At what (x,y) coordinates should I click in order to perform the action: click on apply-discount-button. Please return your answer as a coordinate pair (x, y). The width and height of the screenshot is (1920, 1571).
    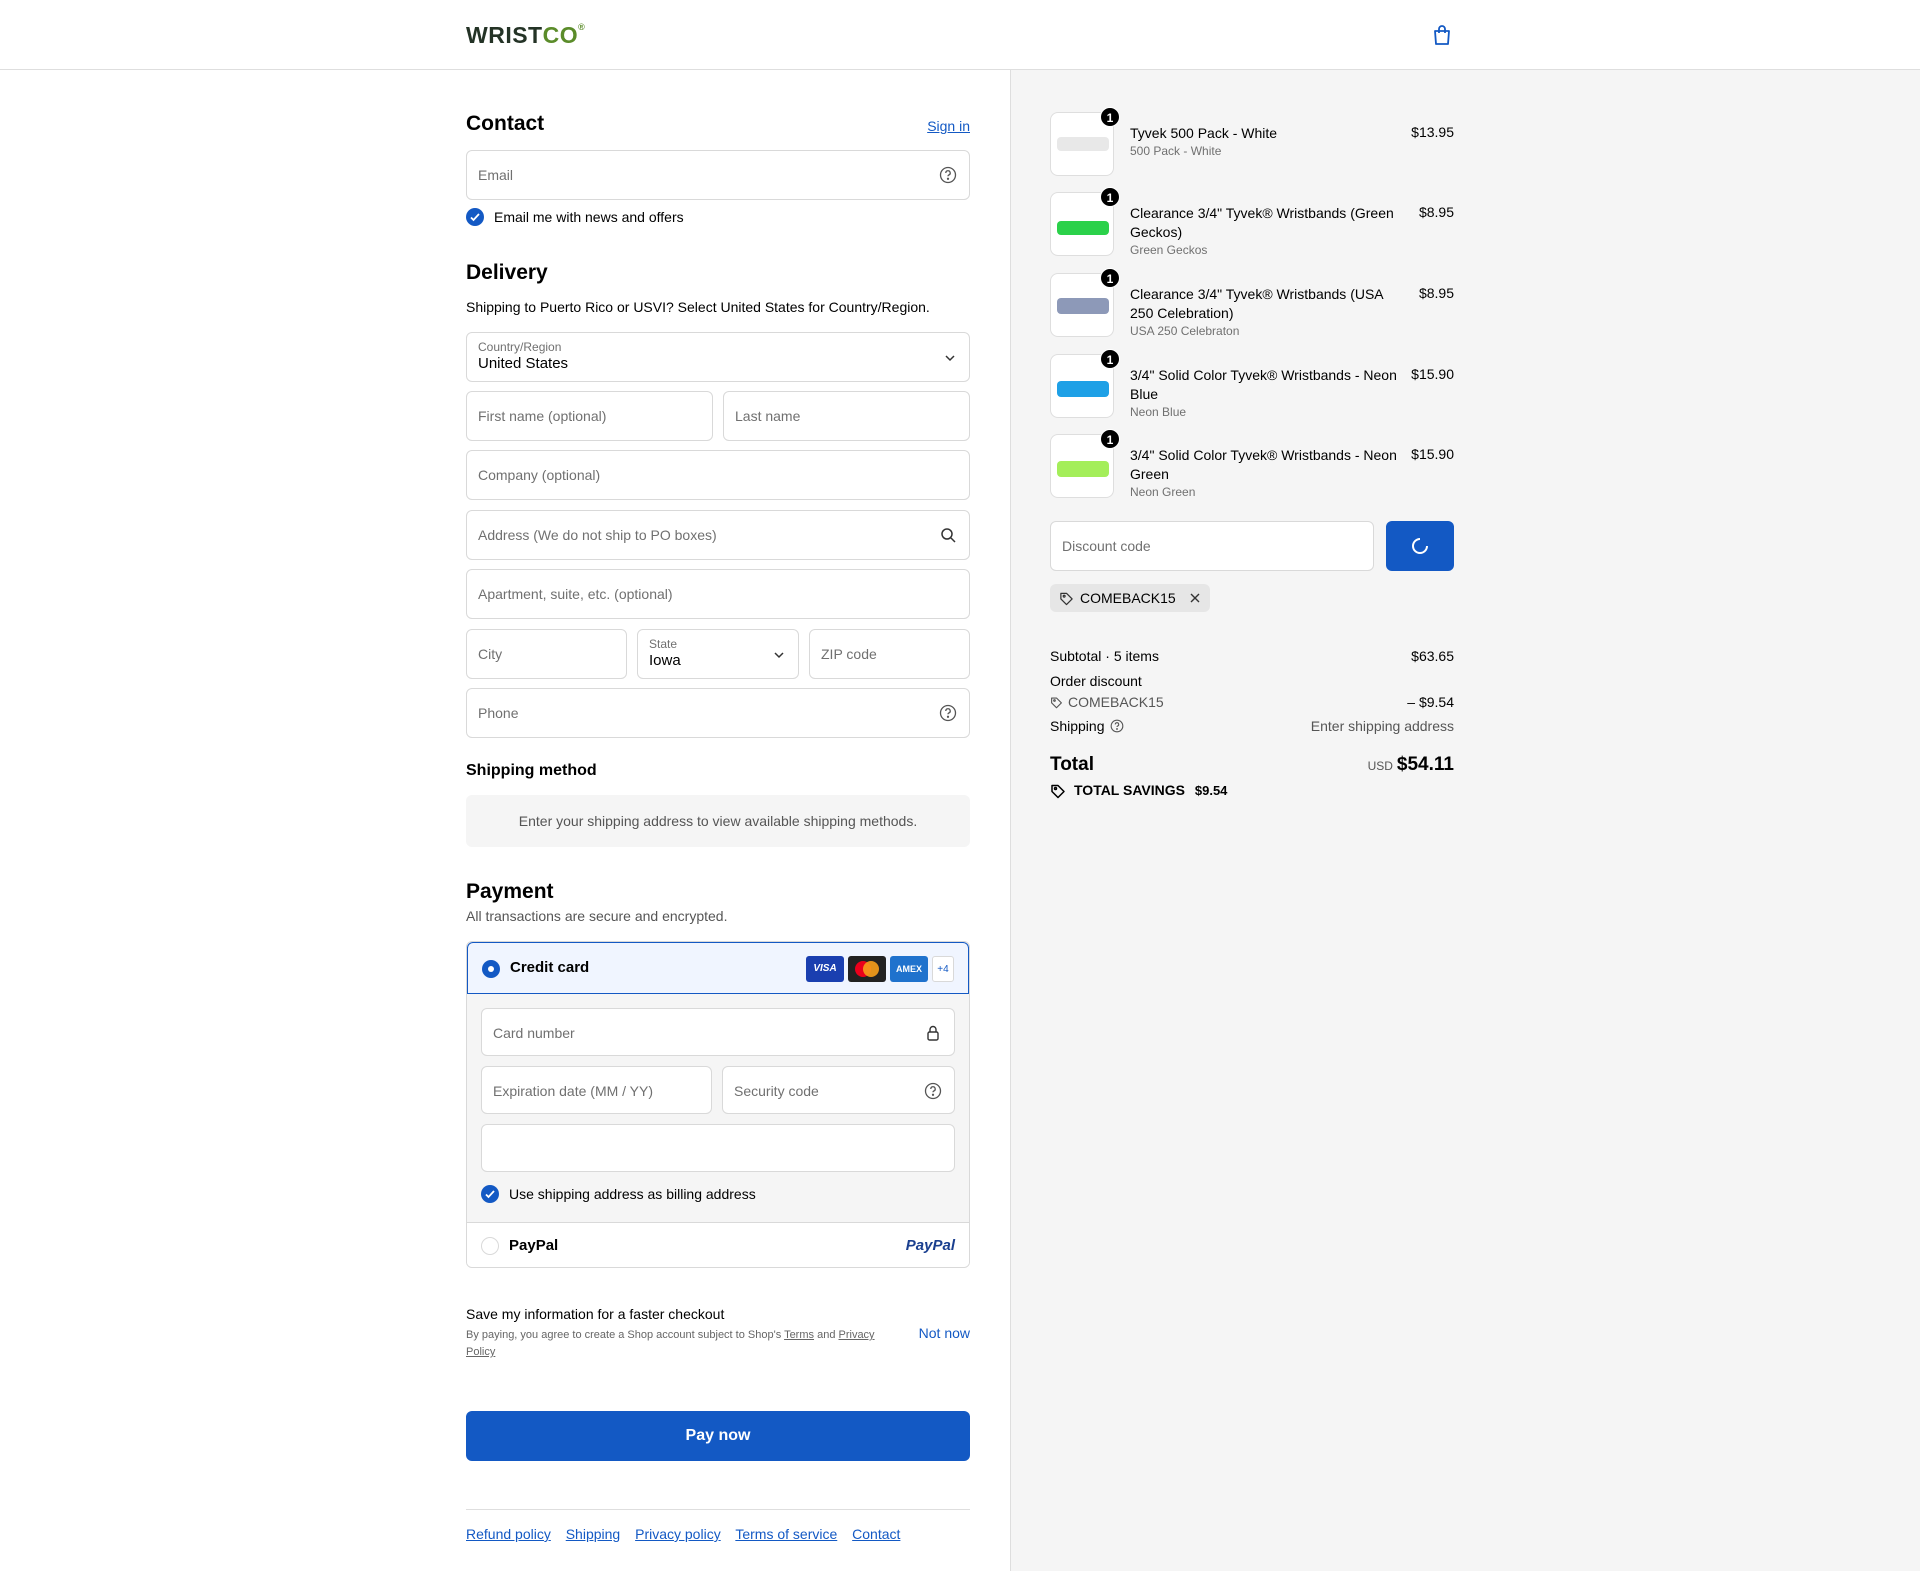
    Looking at the image, I should click on (1420, 546).